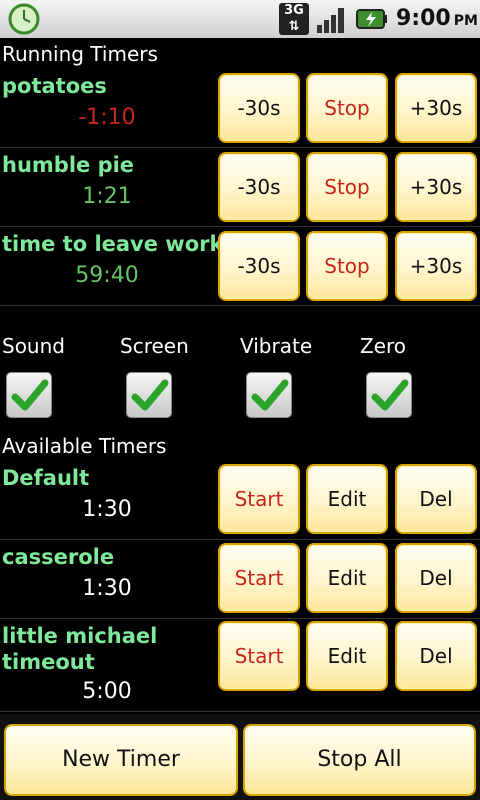  I want to click on available-timer-row: casserole 1:30 Start Edit Del, so click(240, 579).